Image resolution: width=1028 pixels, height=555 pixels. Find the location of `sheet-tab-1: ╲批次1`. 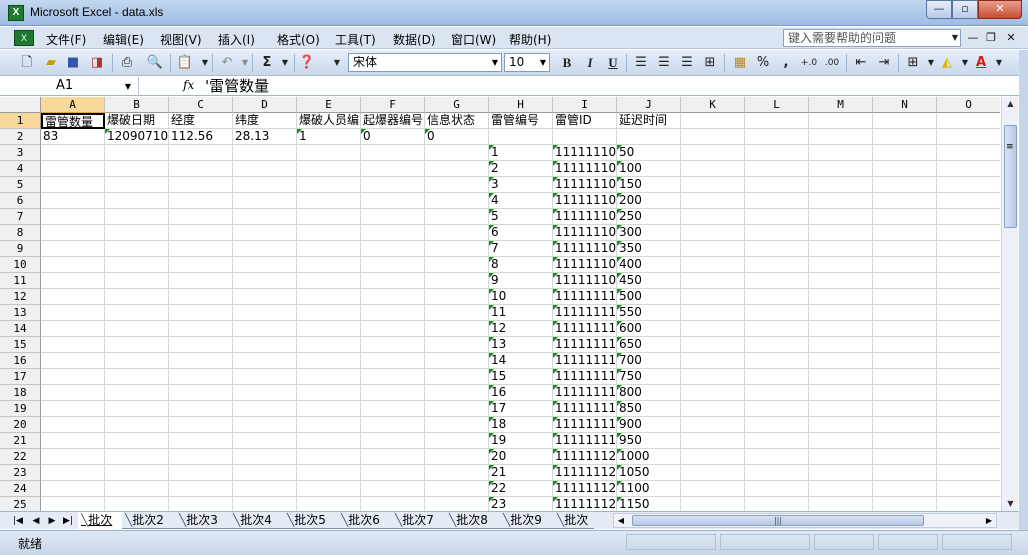

sheet-tab-1: ╲批次1 is located at coordinates (100, 527).